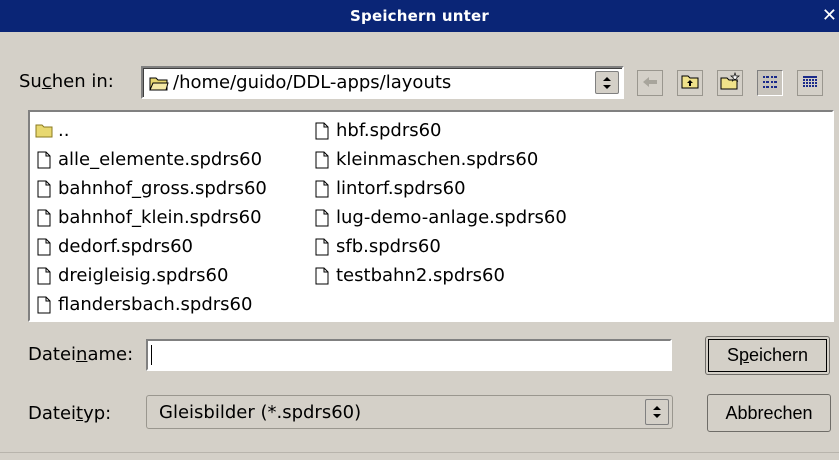 Image resolution: width=839 pixels, height=460 pixels. I want to click on file-name: bahnhof_gross.spdrs60, so click(162, 188).